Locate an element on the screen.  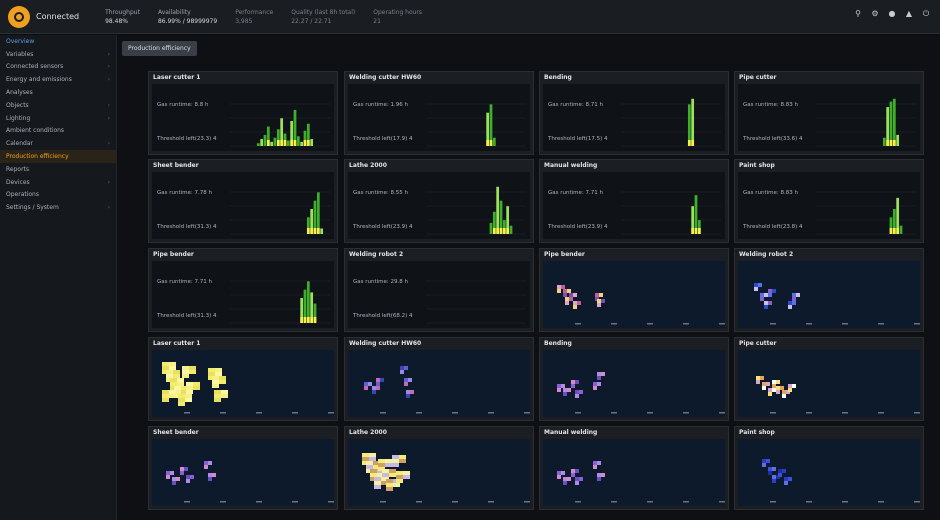
sidebar-item-label: Ambient conditions is located at coordinates (35, 131).